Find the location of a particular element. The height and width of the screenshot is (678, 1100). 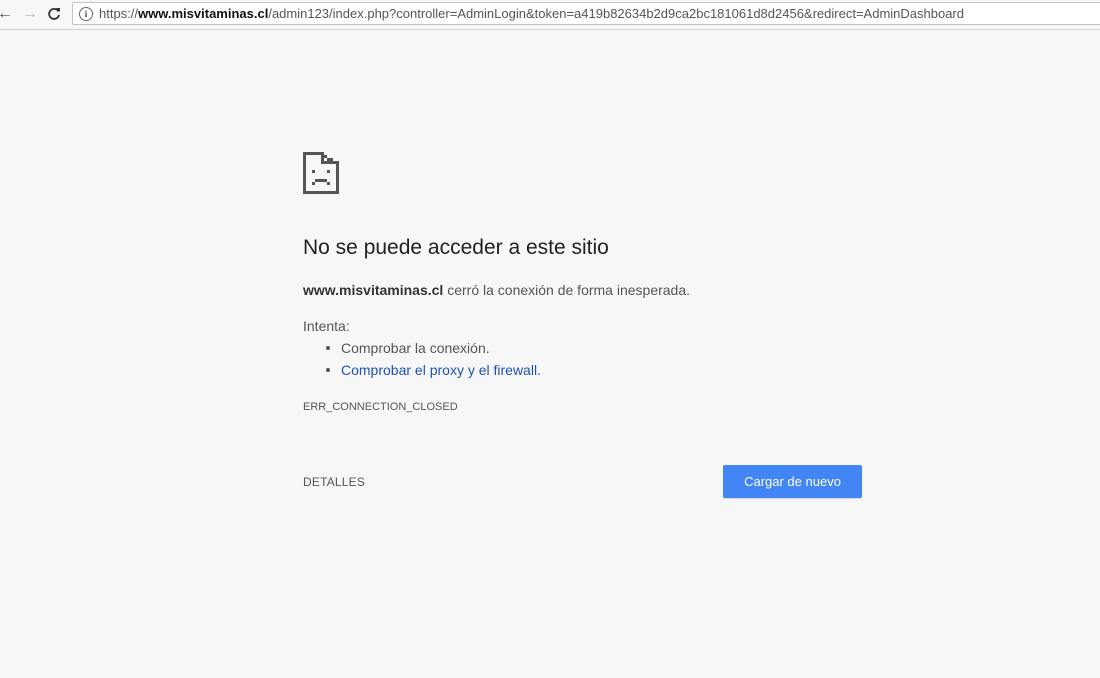

details-button: DETALLES is located at coordinates (334, 482).